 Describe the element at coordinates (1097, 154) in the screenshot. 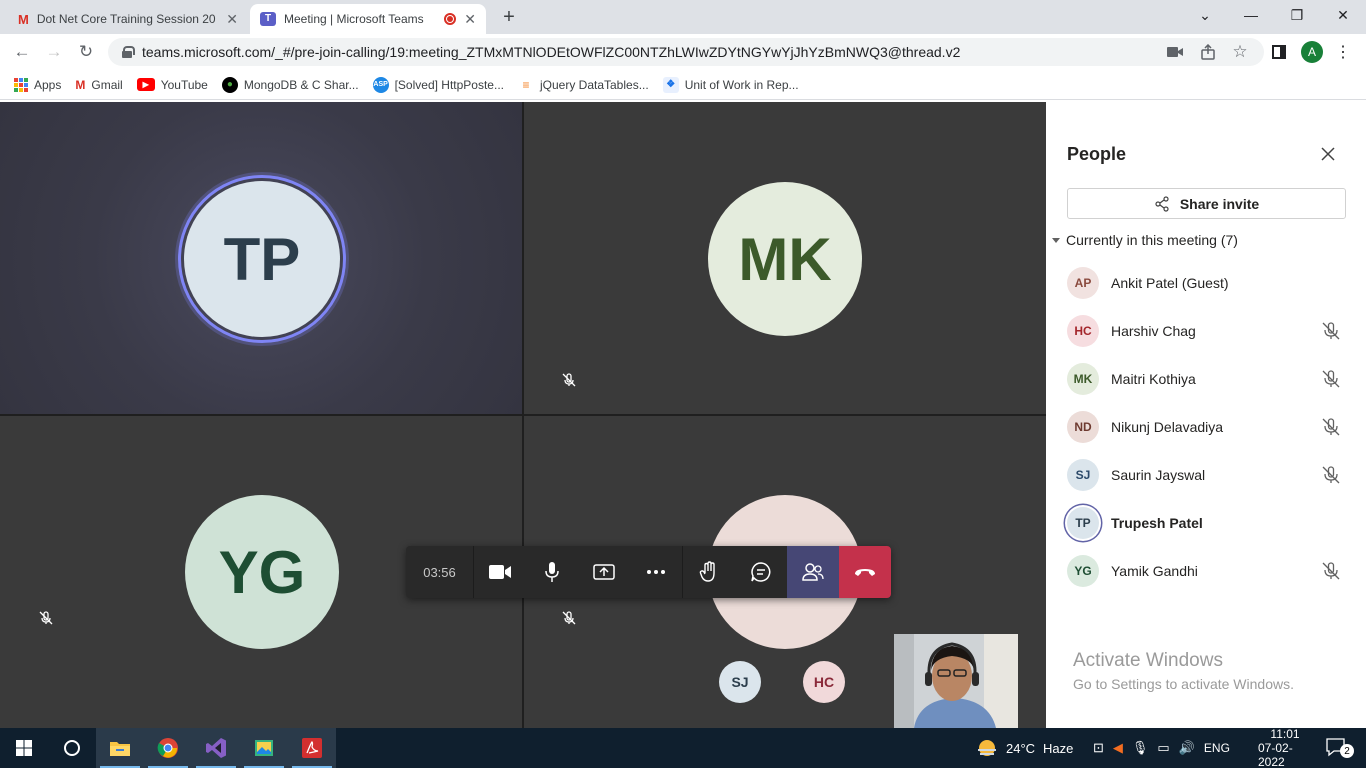

I see `panel-title: People` at that location.